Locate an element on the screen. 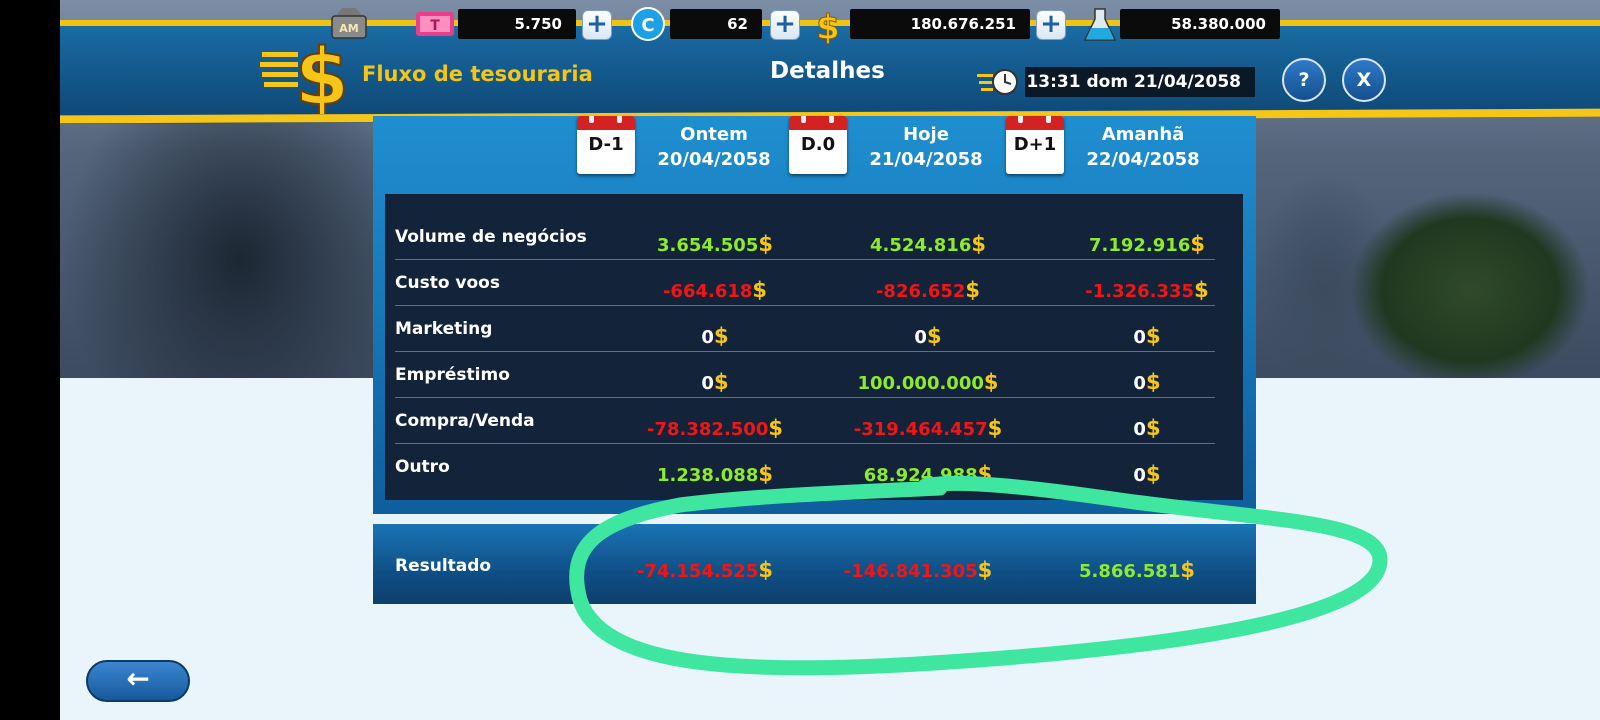 This screenshot has height=720, width=1600. page-title: Fluxo de tesouraria is located at coordinates (477, 74).